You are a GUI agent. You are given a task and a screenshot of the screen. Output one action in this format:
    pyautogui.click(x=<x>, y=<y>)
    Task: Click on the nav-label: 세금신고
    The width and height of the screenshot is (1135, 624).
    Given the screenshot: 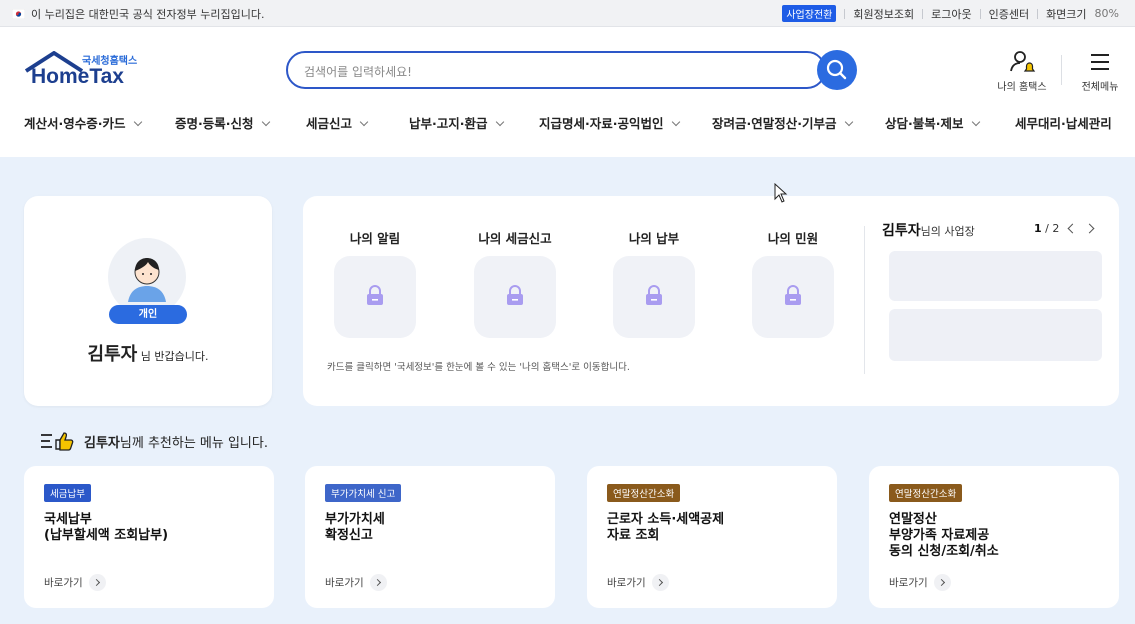 What is the action you would take?
    pyautogui.click(x=329, y=123)
    